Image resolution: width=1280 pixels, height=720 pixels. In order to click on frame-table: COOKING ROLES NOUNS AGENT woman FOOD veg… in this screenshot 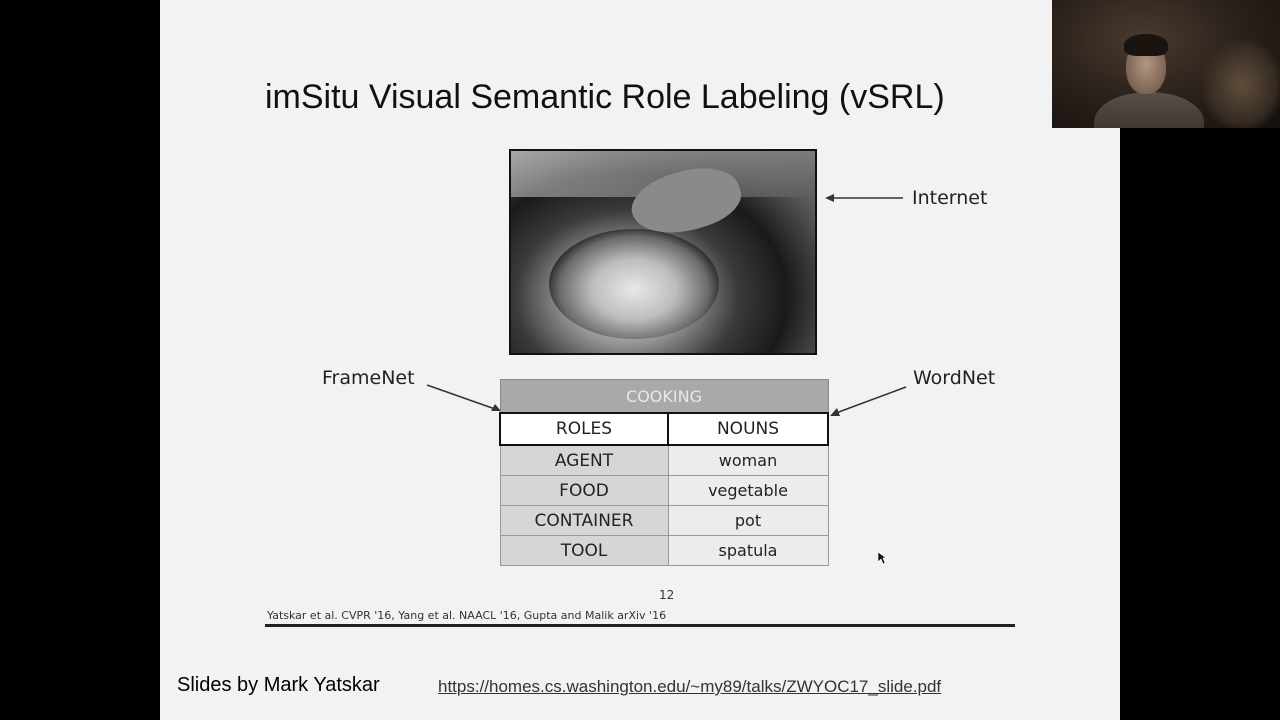, I will do `click(664, 472)`.